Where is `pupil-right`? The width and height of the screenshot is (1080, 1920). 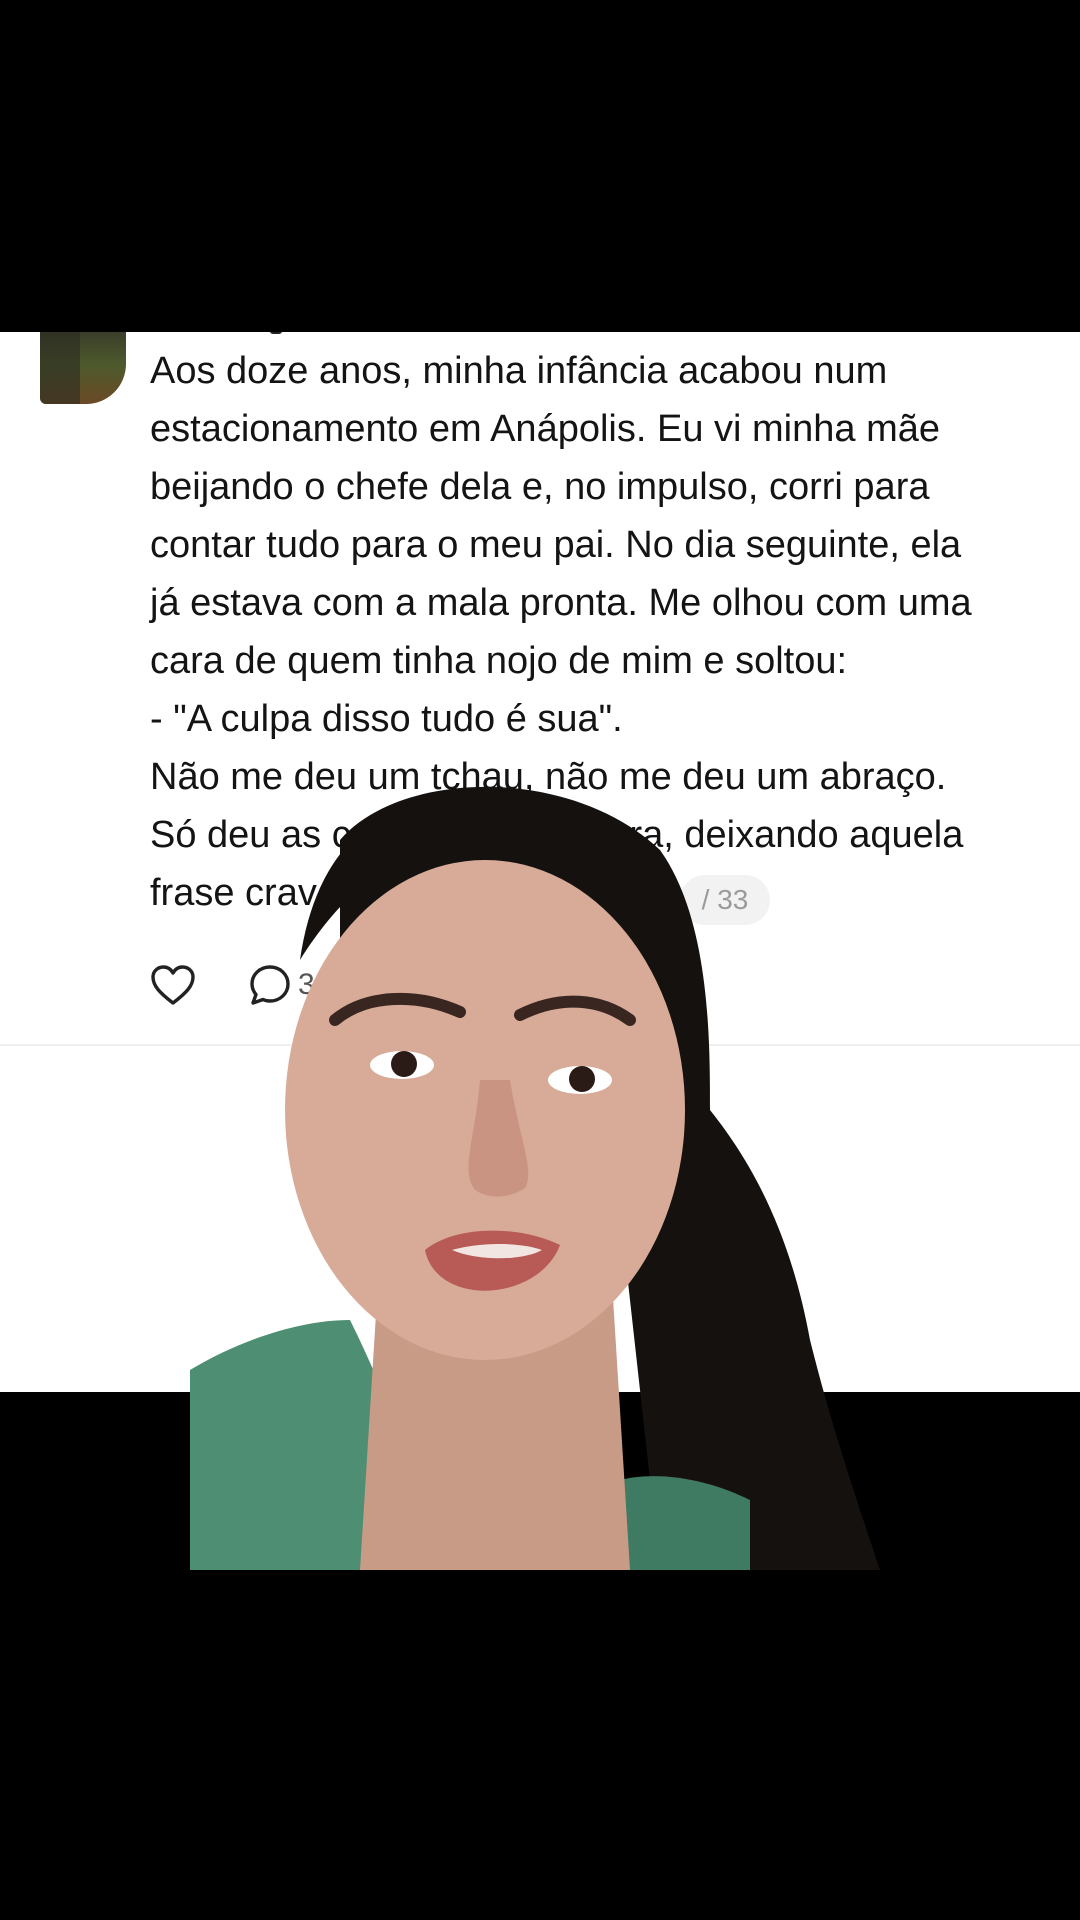
pupil-right is located at coordinates (582, 1079).